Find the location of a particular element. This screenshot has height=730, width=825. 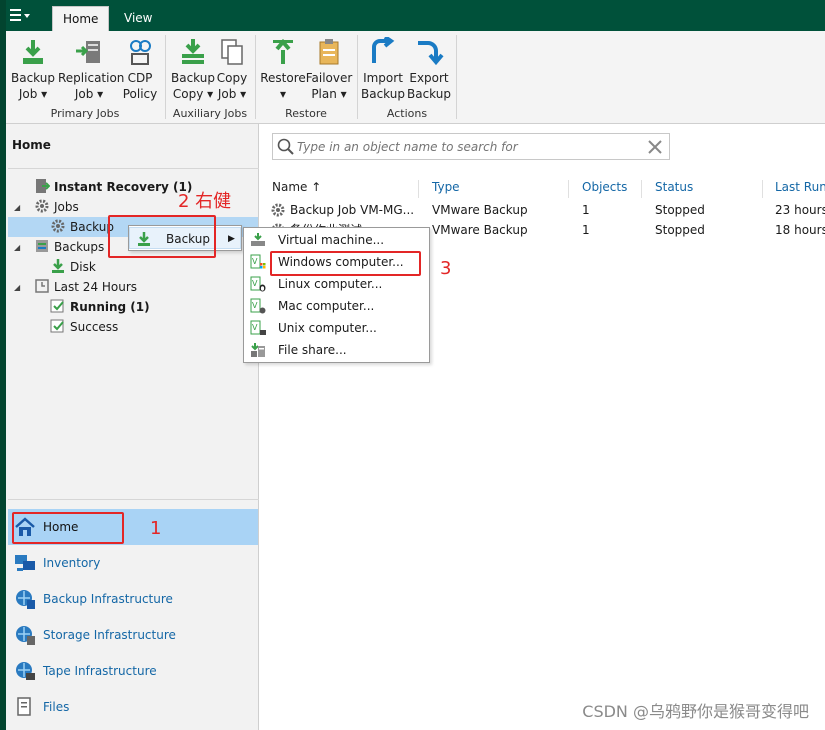

tree-item-jobs: Jobs is located at coordinates (56, 207).